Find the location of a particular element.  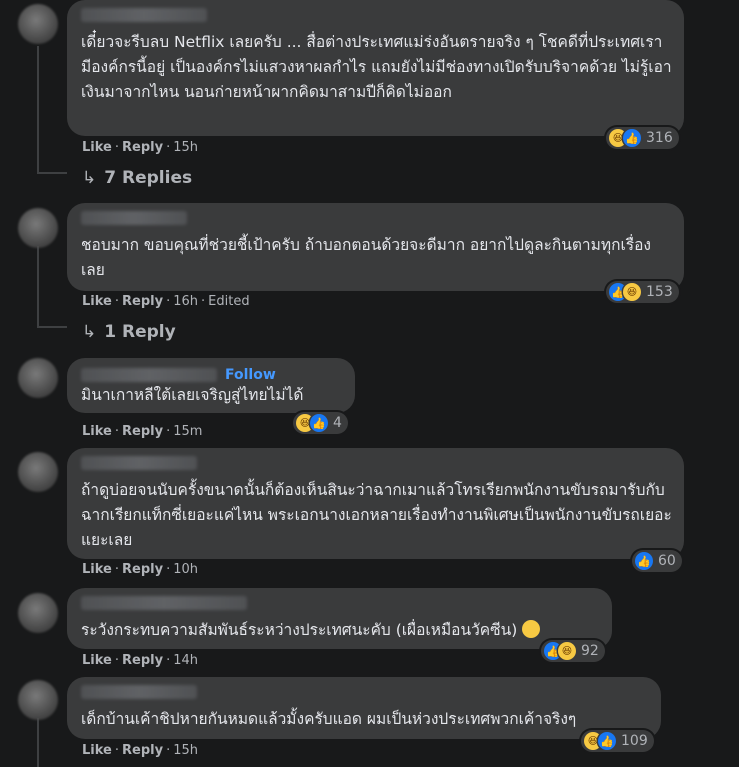

comment-actions: Like · Reply · 14h is located at coordinates (140, 660).